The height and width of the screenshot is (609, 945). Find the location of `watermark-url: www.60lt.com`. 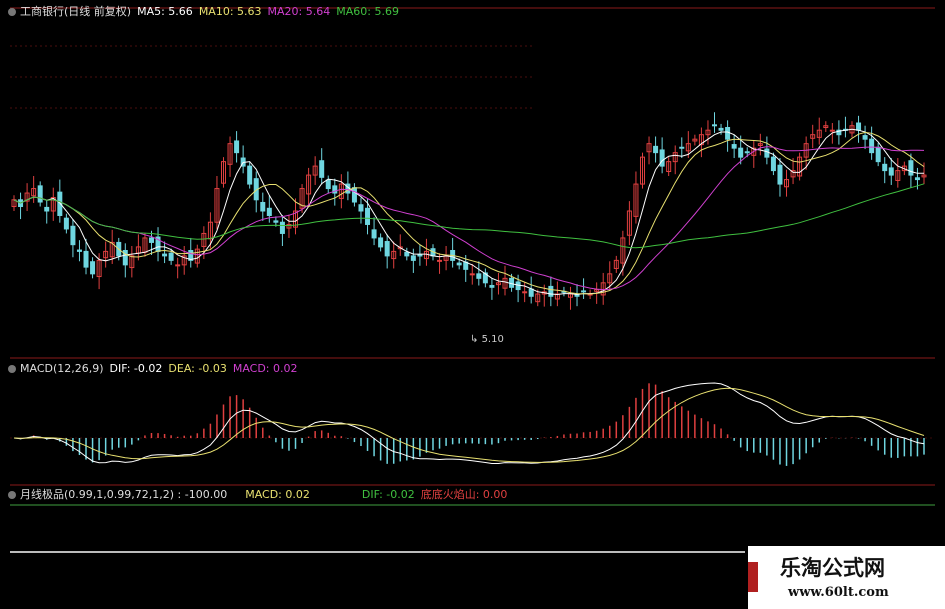

watermark-url: www.60lt.com is located at coordinates (838, 592).